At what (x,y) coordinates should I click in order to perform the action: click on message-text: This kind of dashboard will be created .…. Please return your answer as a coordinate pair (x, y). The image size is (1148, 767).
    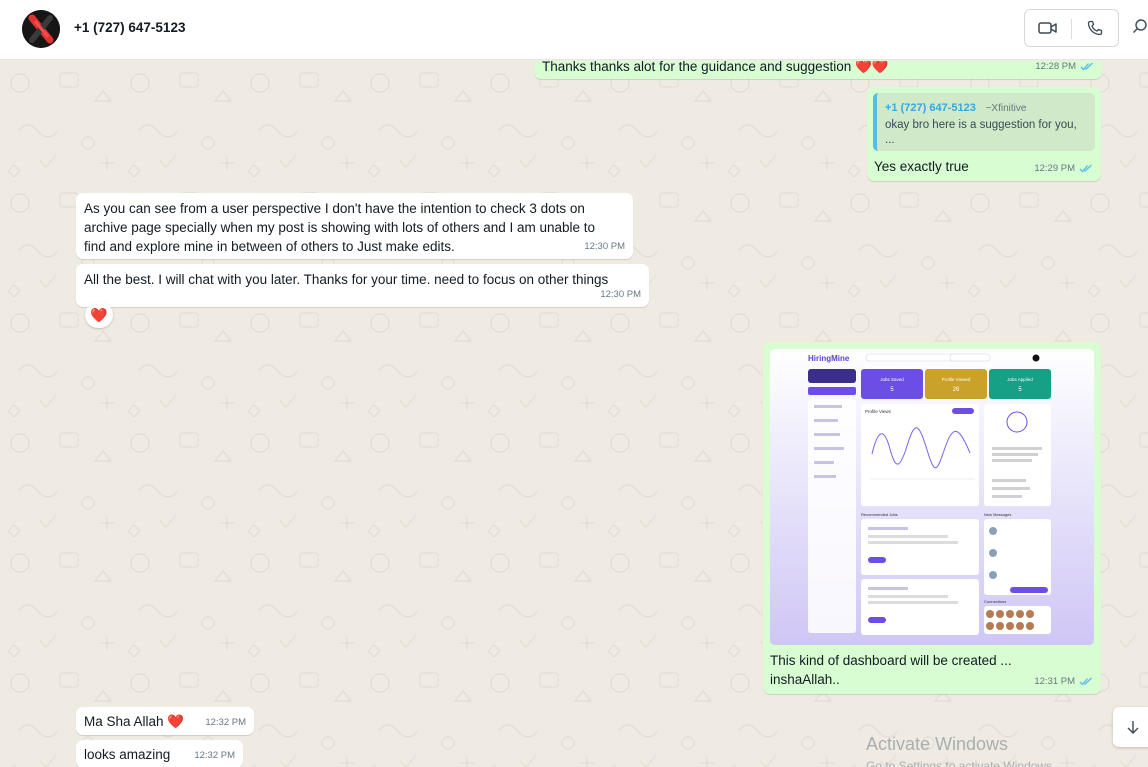
    Looking at the image, I should click on (893, 670).